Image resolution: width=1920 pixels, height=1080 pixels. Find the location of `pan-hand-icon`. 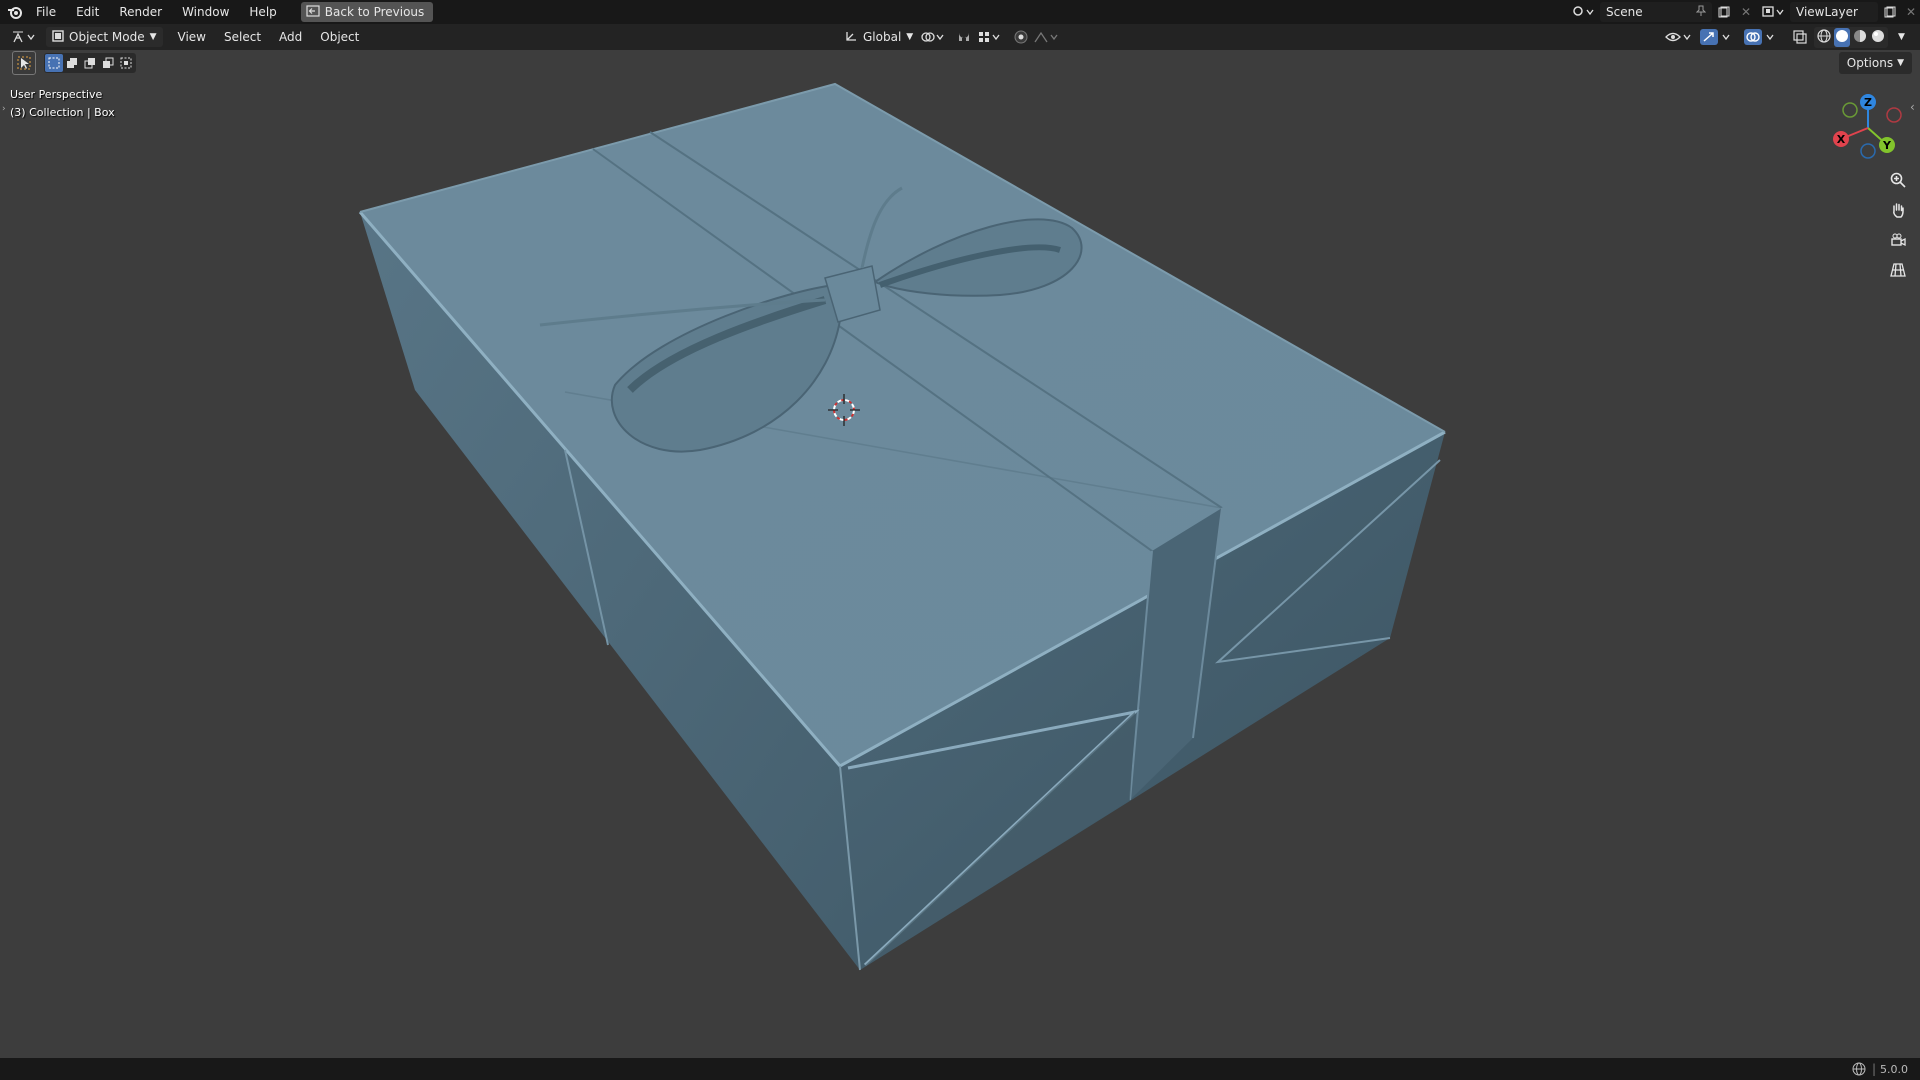

pan-hand-icon is located at coordinates (1898, 210).